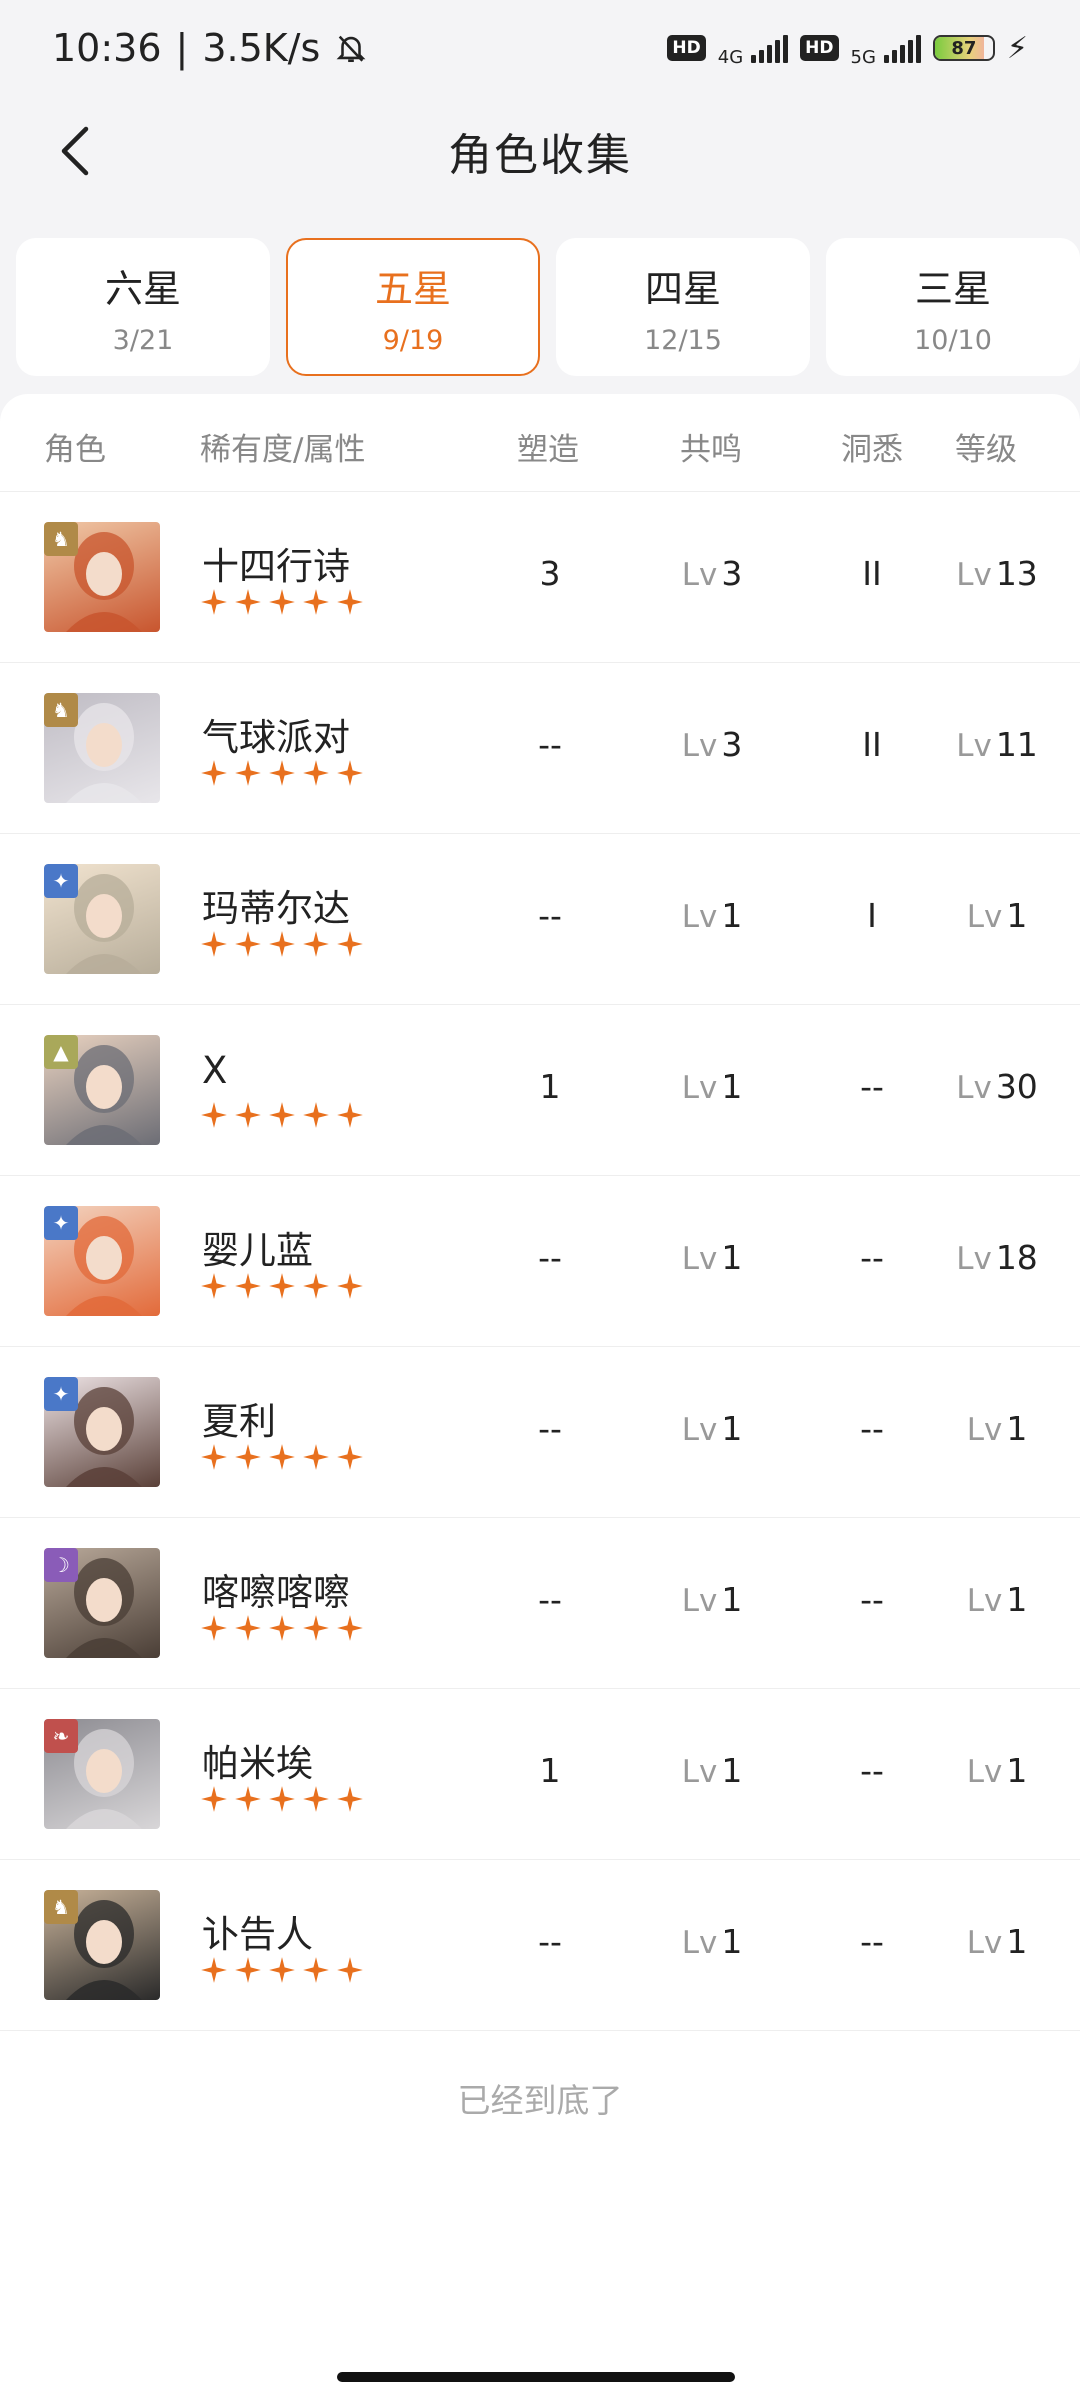 This screenshot has height=2400, width=1080. Describe the element at coordinates (61, 1736) in the screenshot. I see `plant-icon: ❧` at that location.